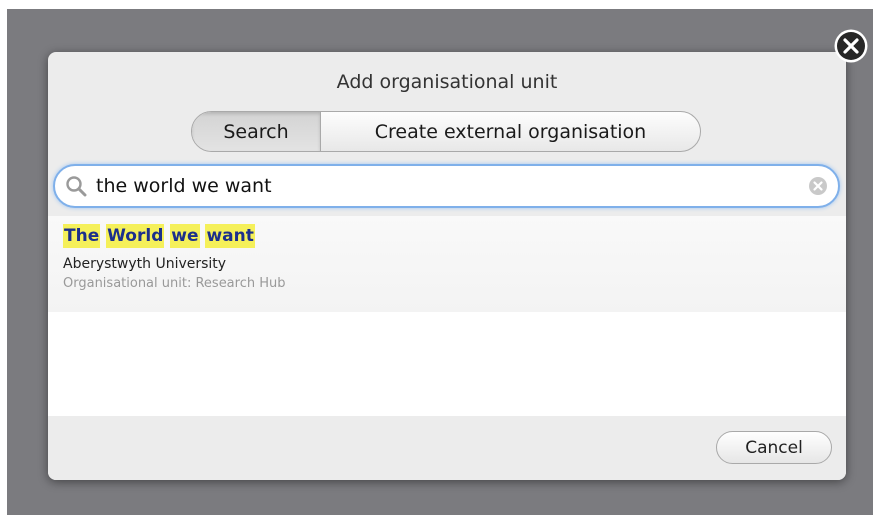 Image resolution: width=876 pixels, height=517 pixels. What do you see at coordinates (818, 186) in the screenshot?
I see `clear-icon` at bounding box center [818, 186].